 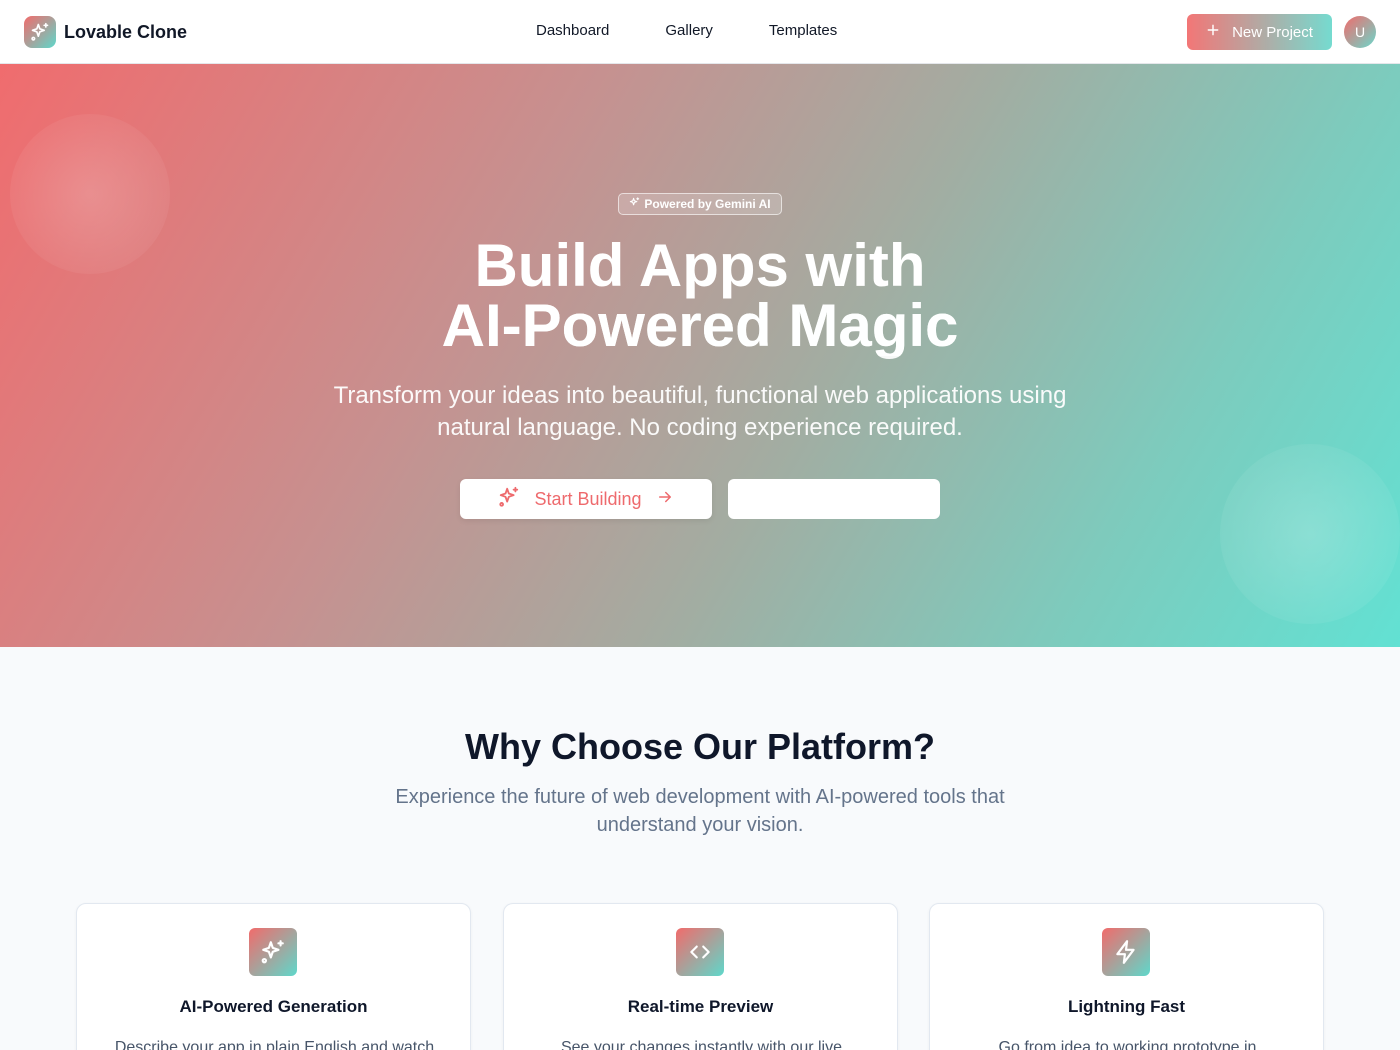 I want to click on powered-by-badge: Powered by Gemini AI, so click(x=700, y=204).